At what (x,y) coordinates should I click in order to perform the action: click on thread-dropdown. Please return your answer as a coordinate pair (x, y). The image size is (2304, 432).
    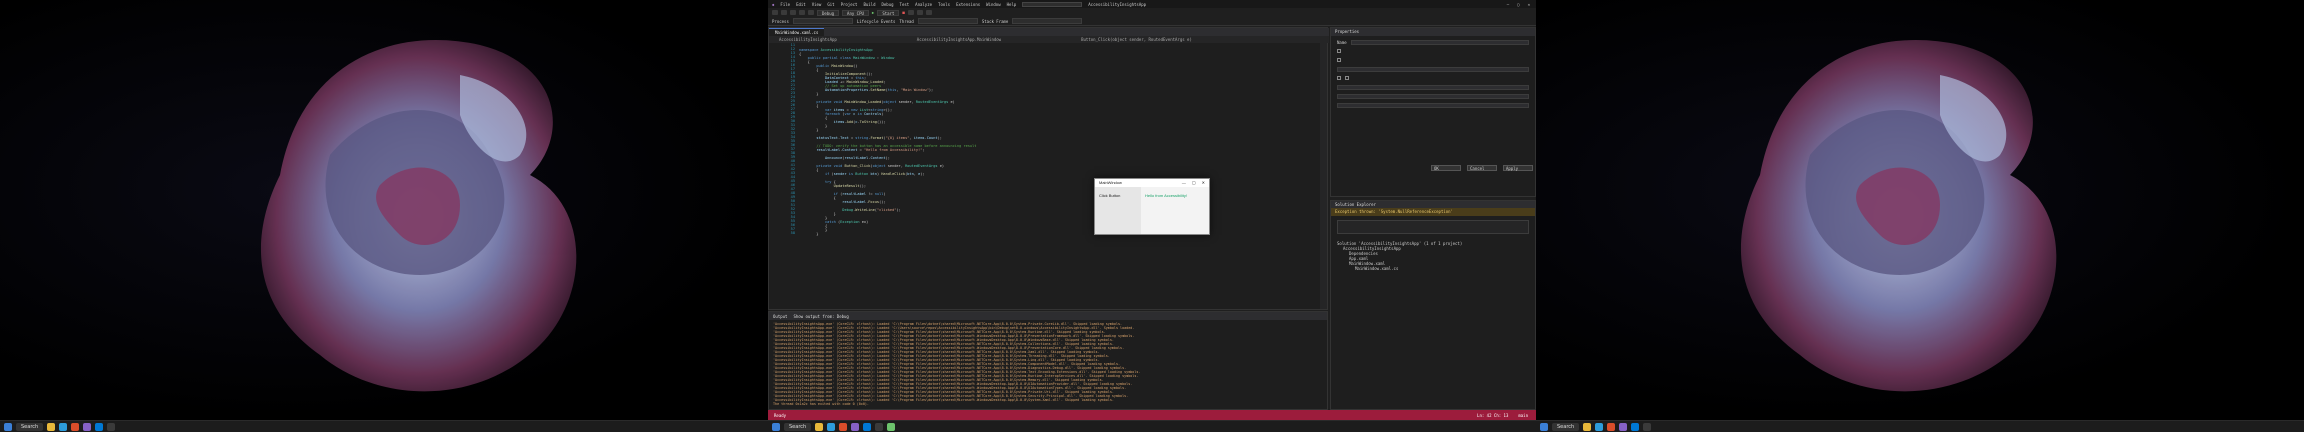
    Looking at the image, I should click on (947, 21).